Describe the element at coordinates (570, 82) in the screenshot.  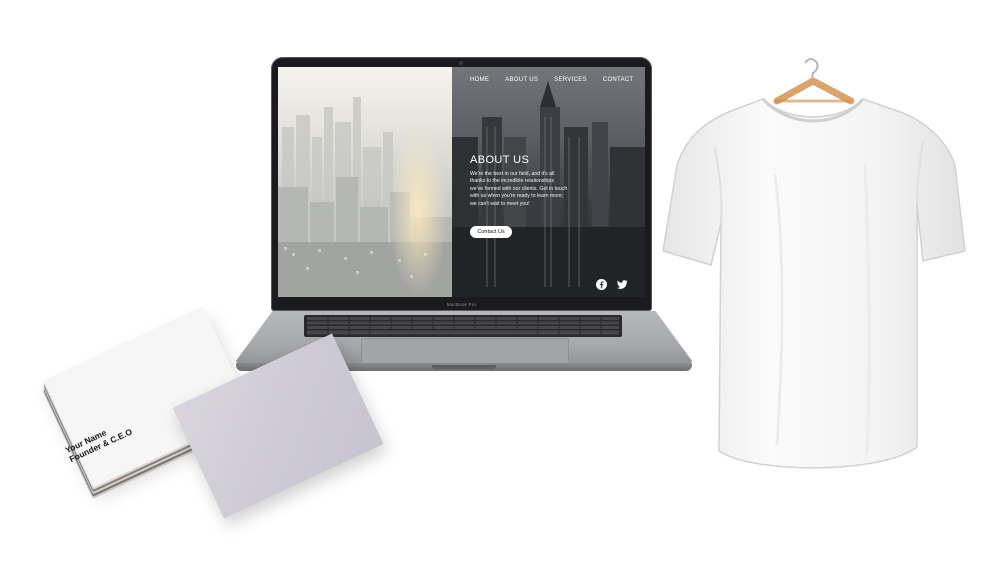
I see `nav-services: SERVICES` at that location.